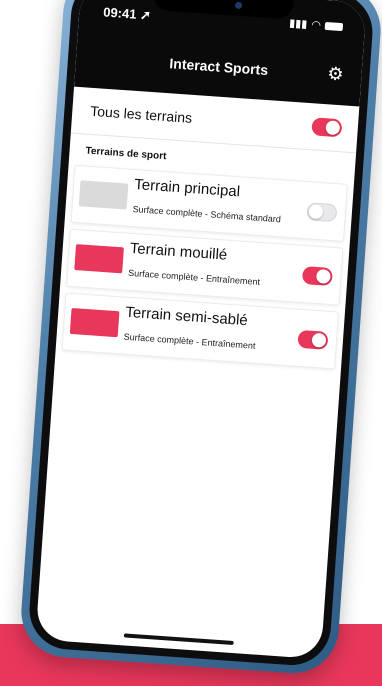 Image resolution: width=382 pixels, height=686 pixels. I want to click on page-title: Interact Sports, so click(218, 67).